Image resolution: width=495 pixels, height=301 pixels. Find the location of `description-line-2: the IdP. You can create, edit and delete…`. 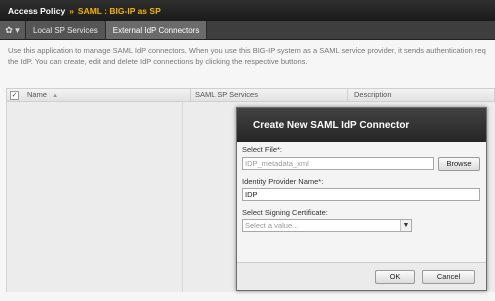

description-line-2: the IdP. You can create, edit and delete… is located at coordinates (158, 61).